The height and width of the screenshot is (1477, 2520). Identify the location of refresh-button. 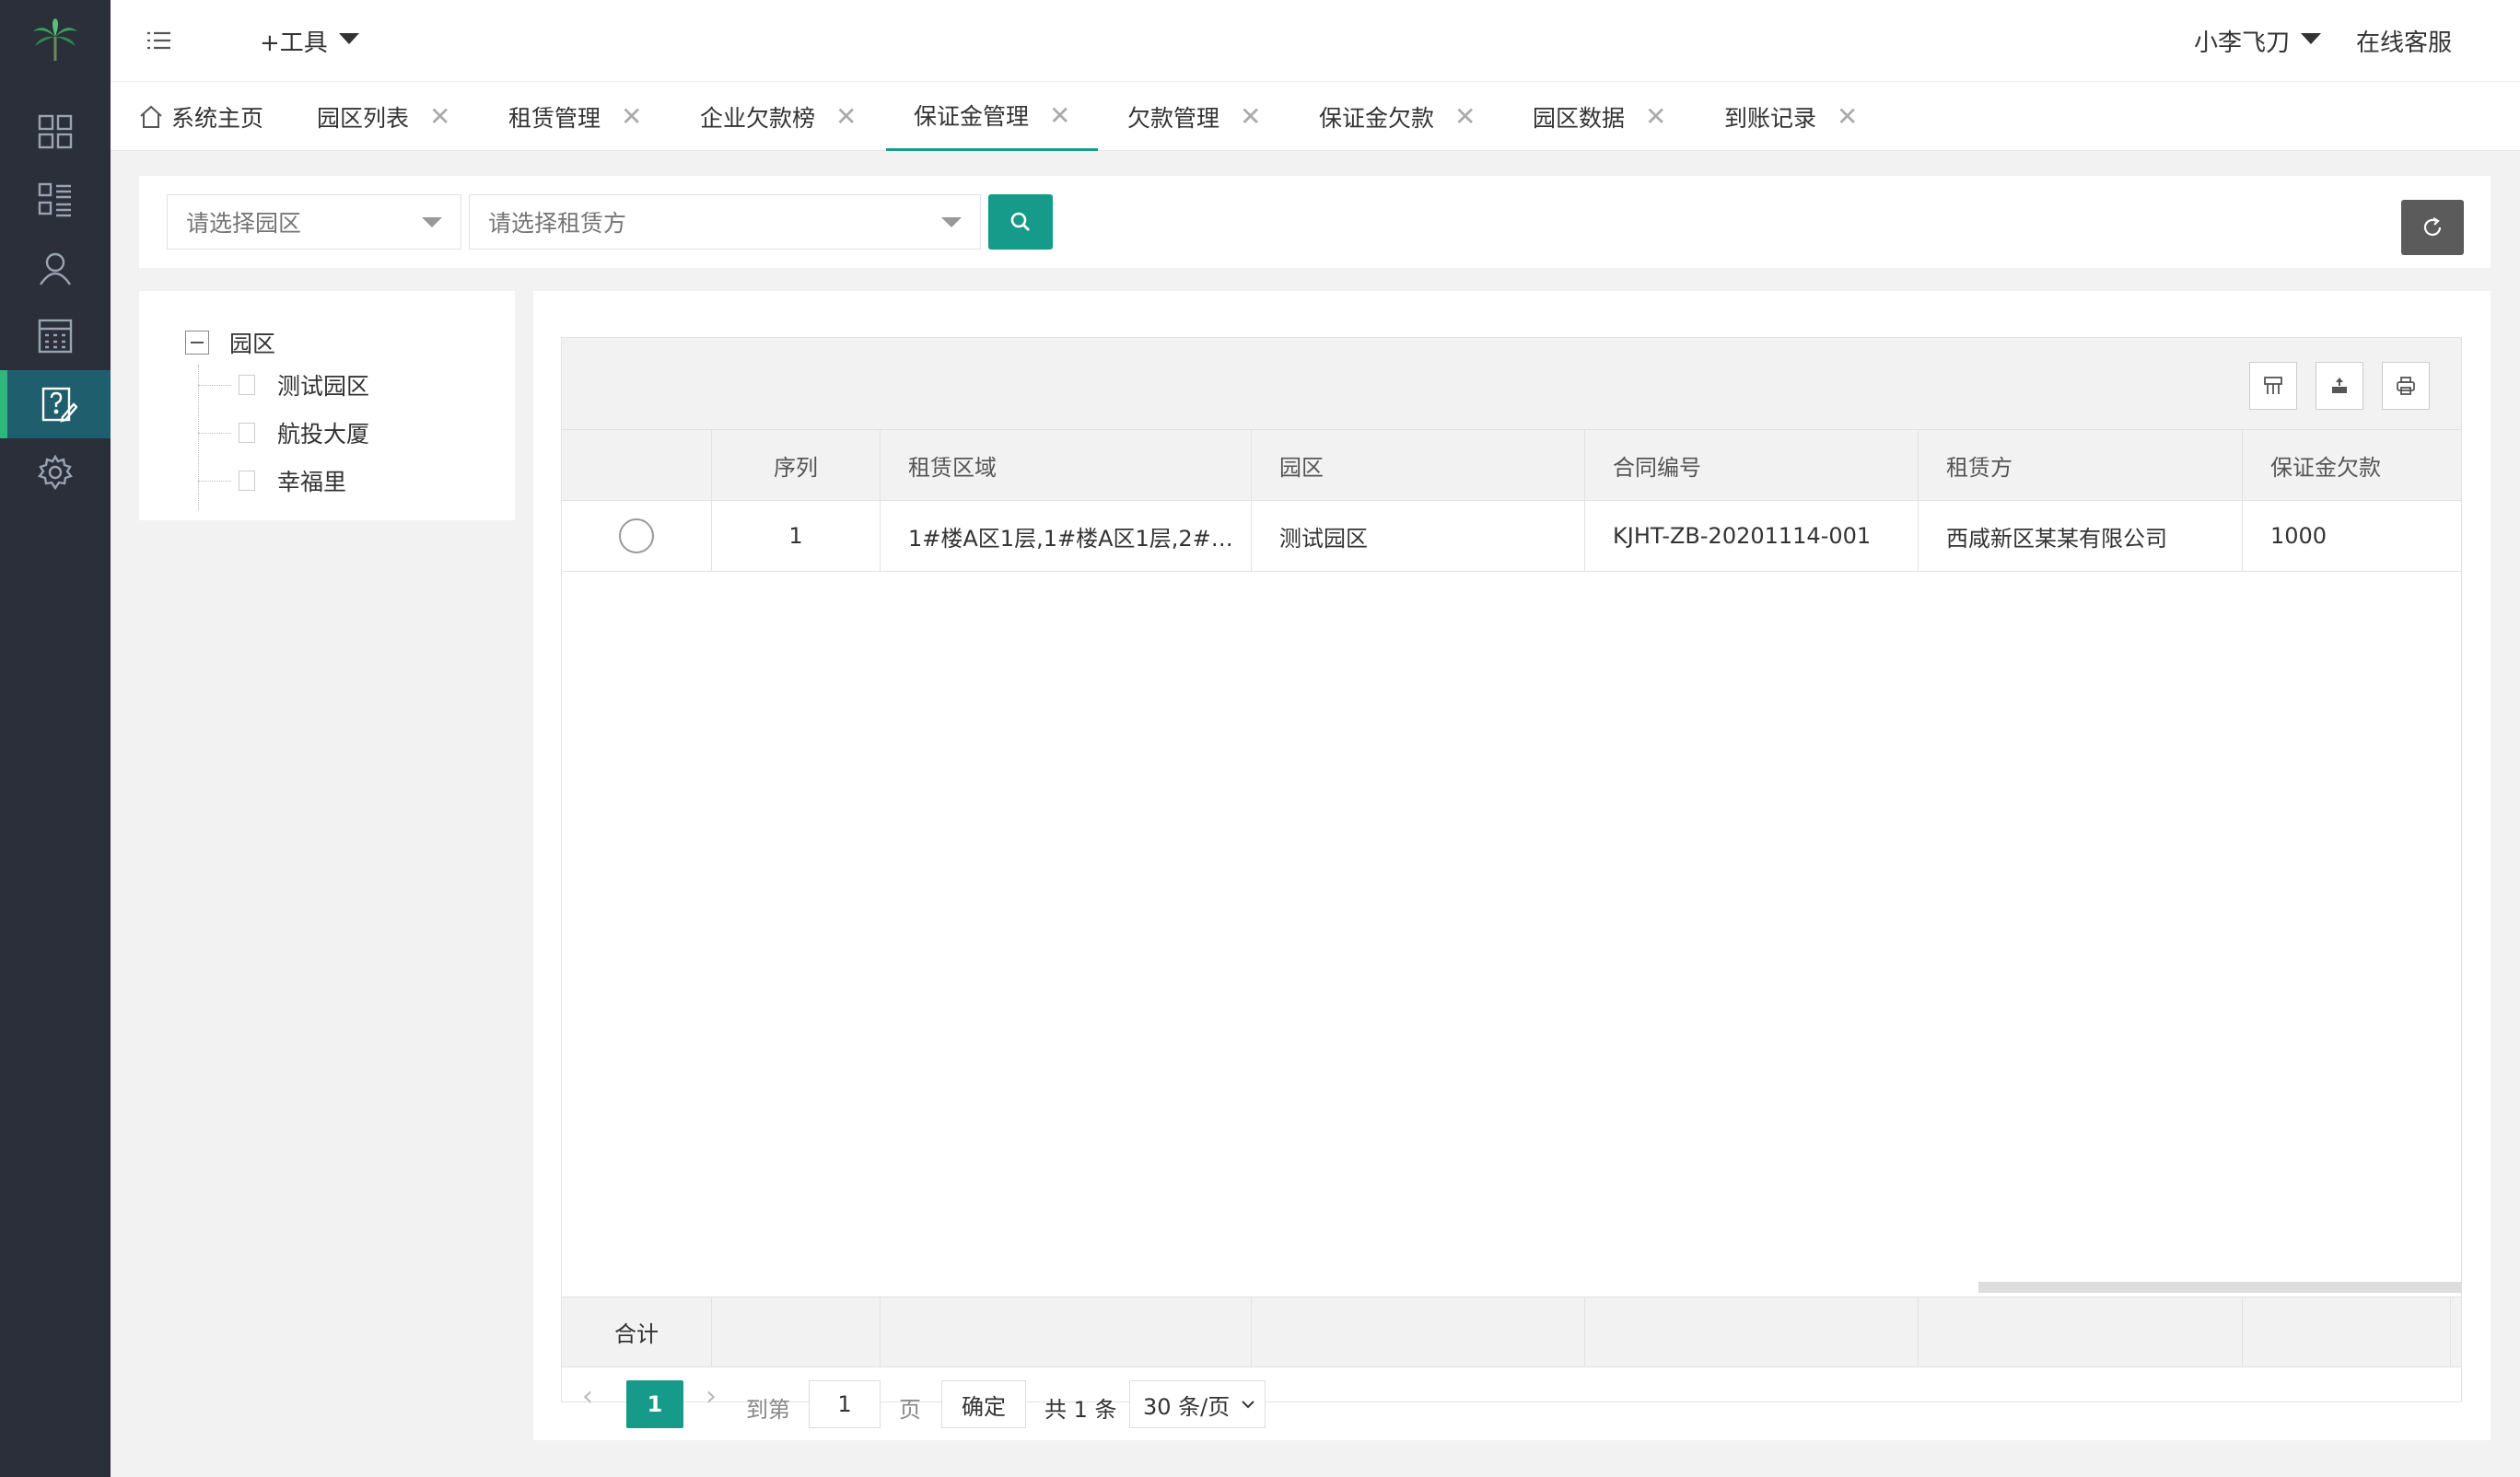
(2432, 227).